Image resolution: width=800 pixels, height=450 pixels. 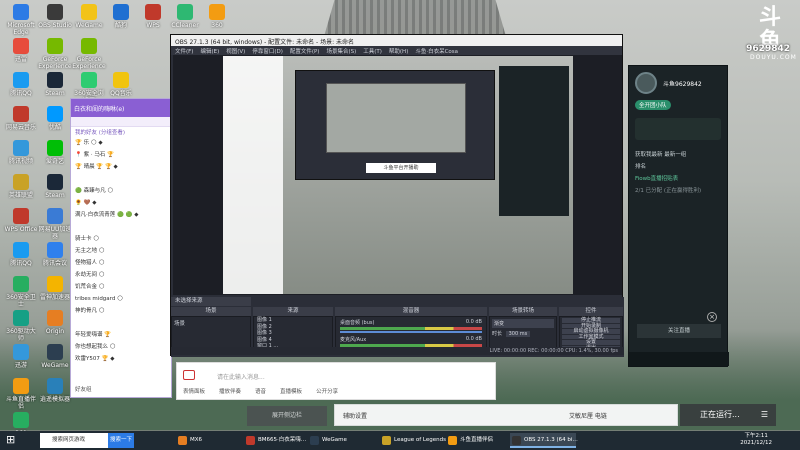 What do you see at coordinates (121, 143) in the screenshot?
I see `list-item: 🏆 乐 🌕 ◆` at bounding box center [121, 143].